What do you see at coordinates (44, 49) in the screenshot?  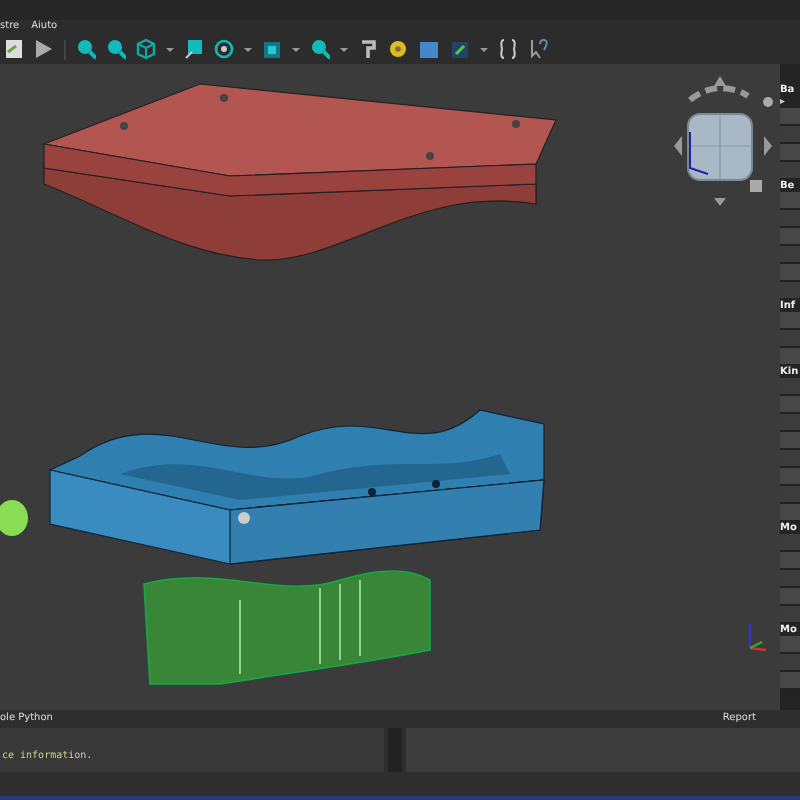 I see `play-icon` at bounding box center [44, 49].